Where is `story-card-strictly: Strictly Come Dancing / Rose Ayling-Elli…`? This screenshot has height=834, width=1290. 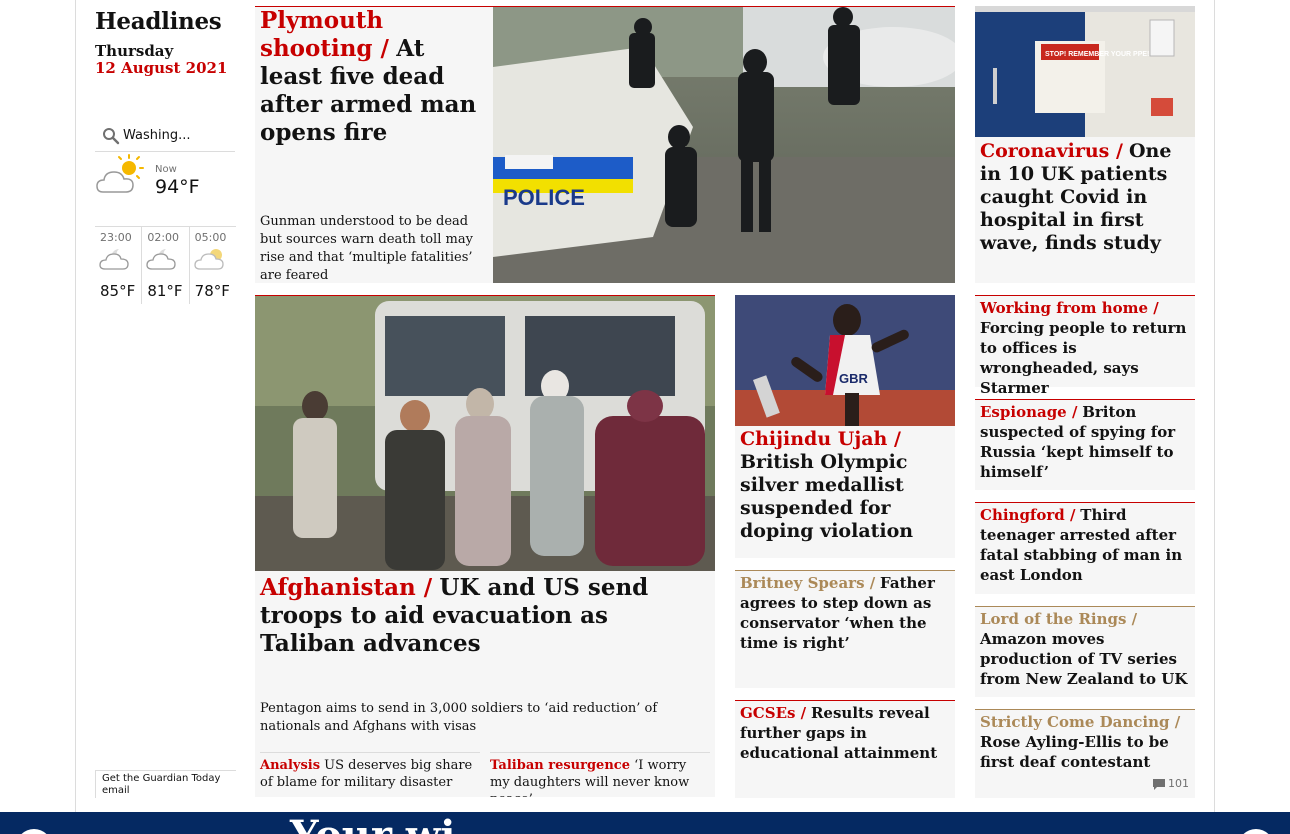
story-card-strictly: Strictly Come Dancing / Rose Ayling-Elli… is located at coordinates (1085, 753).